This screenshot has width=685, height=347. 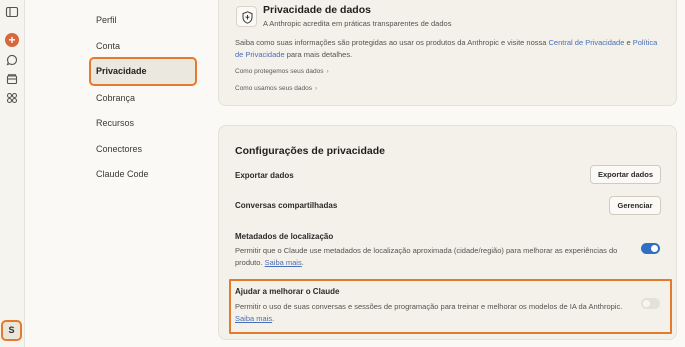 I want to click on link-label: Como usamos seus dados, so click(x=273, y=88).